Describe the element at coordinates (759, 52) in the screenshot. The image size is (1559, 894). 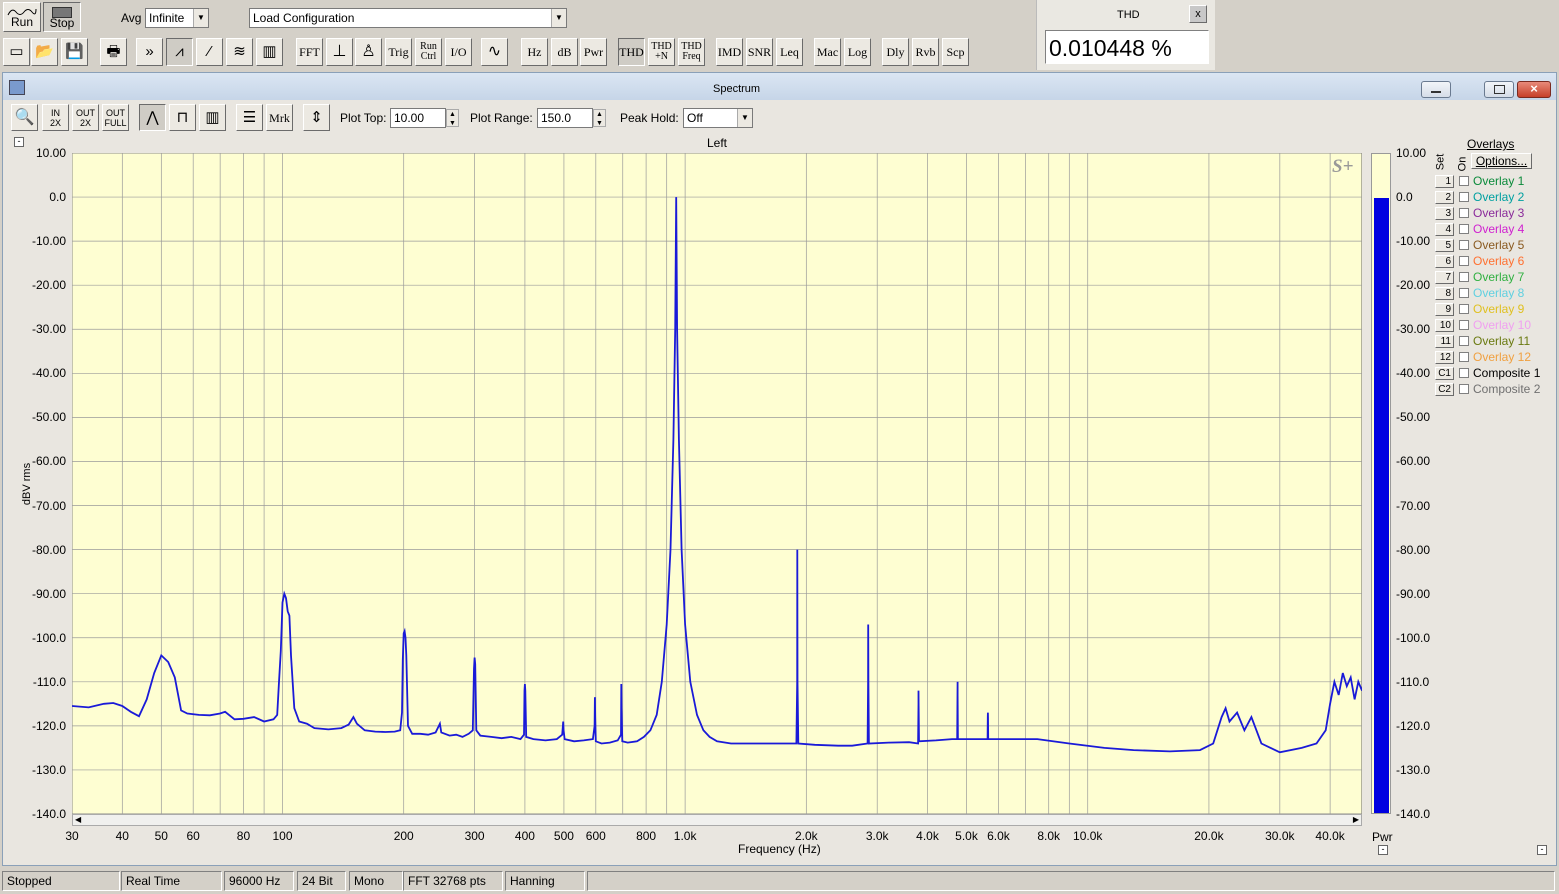
I see `toolbar-snr-button: SNR` at that location.